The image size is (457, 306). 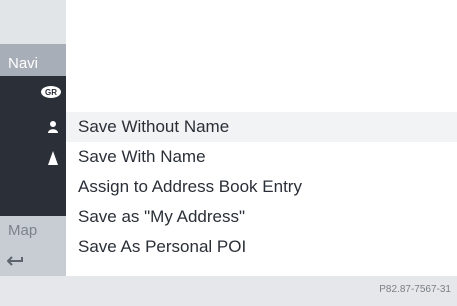 I want to click on sidebar-item-map: Map, so click(x=33, y=231).